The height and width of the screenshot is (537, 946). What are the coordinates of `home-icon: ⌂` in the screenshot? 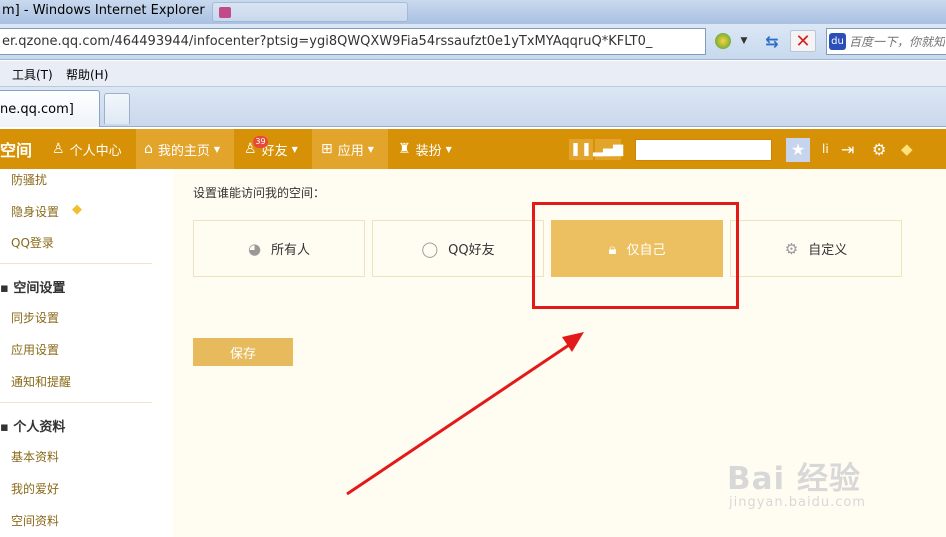 It's located at (148, 149).